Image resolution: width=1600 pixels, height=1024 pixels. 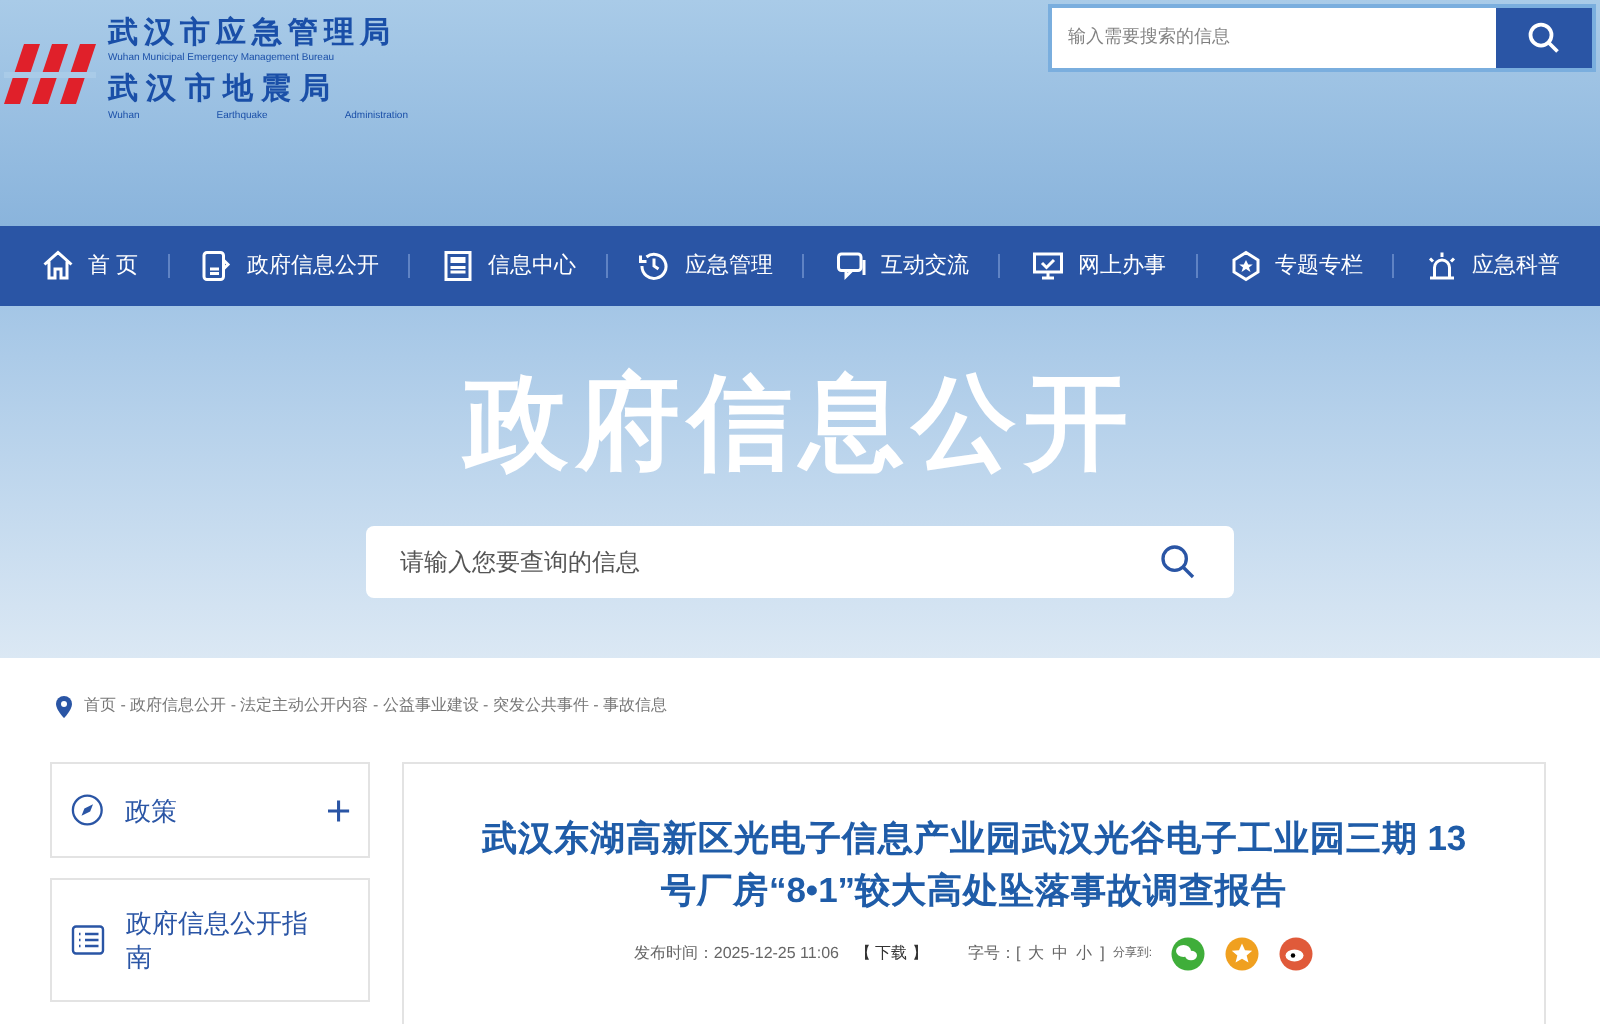 I want to click on sidebar-item: 政策, so click(x=210, y=810).